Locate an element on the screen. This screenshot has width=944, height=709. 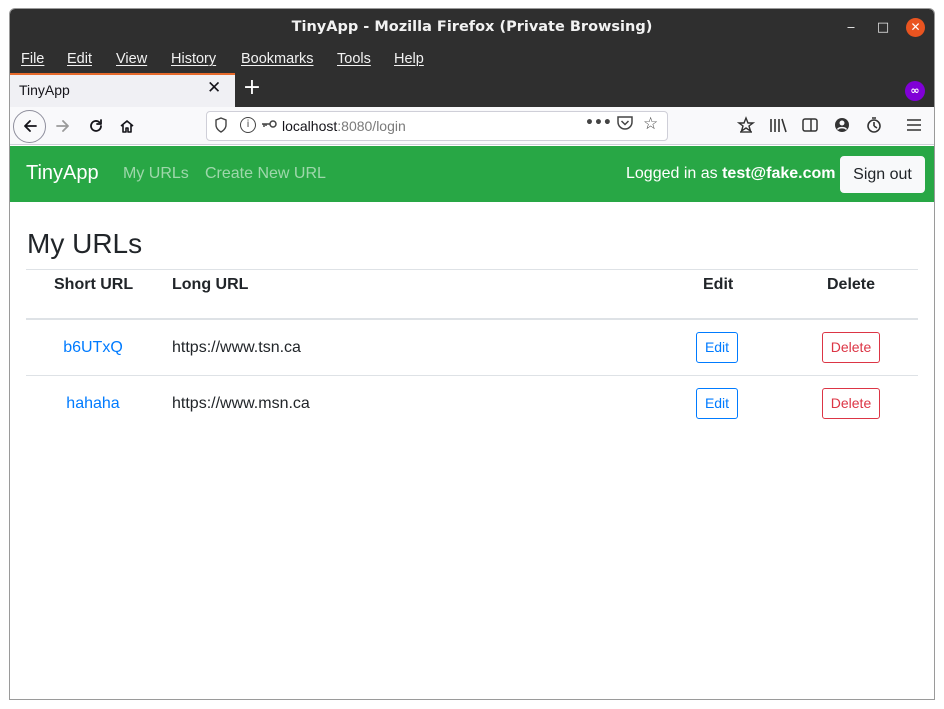
tracking-shield-icon is located at coordinates (221, 127).